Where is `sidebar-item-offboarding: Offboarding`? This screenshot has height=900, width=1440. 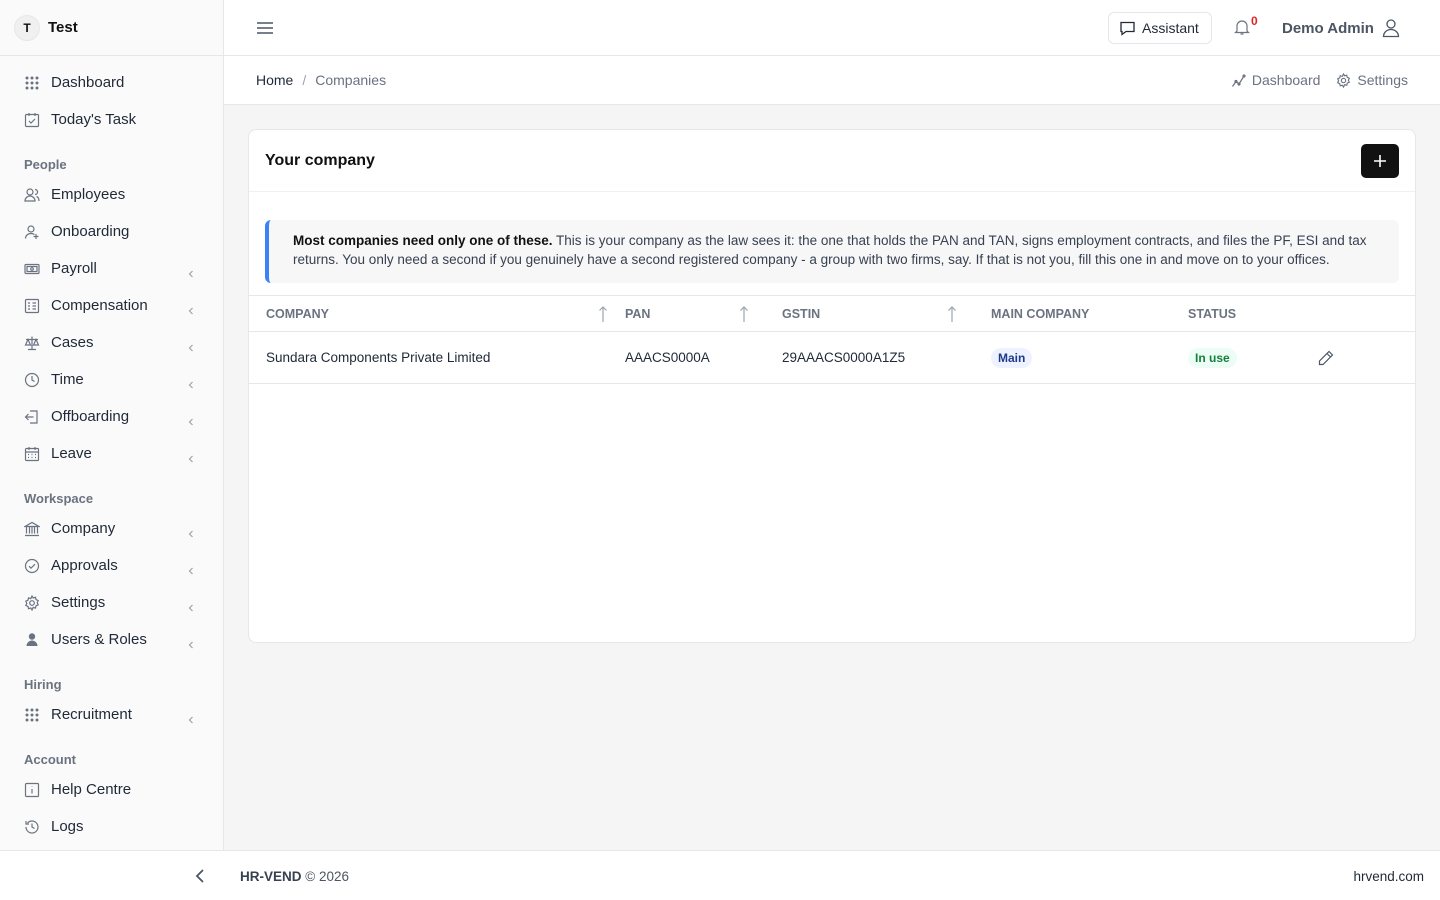 sidebar-item-offboarding: Offboarding is located at coordinates (111, 416).